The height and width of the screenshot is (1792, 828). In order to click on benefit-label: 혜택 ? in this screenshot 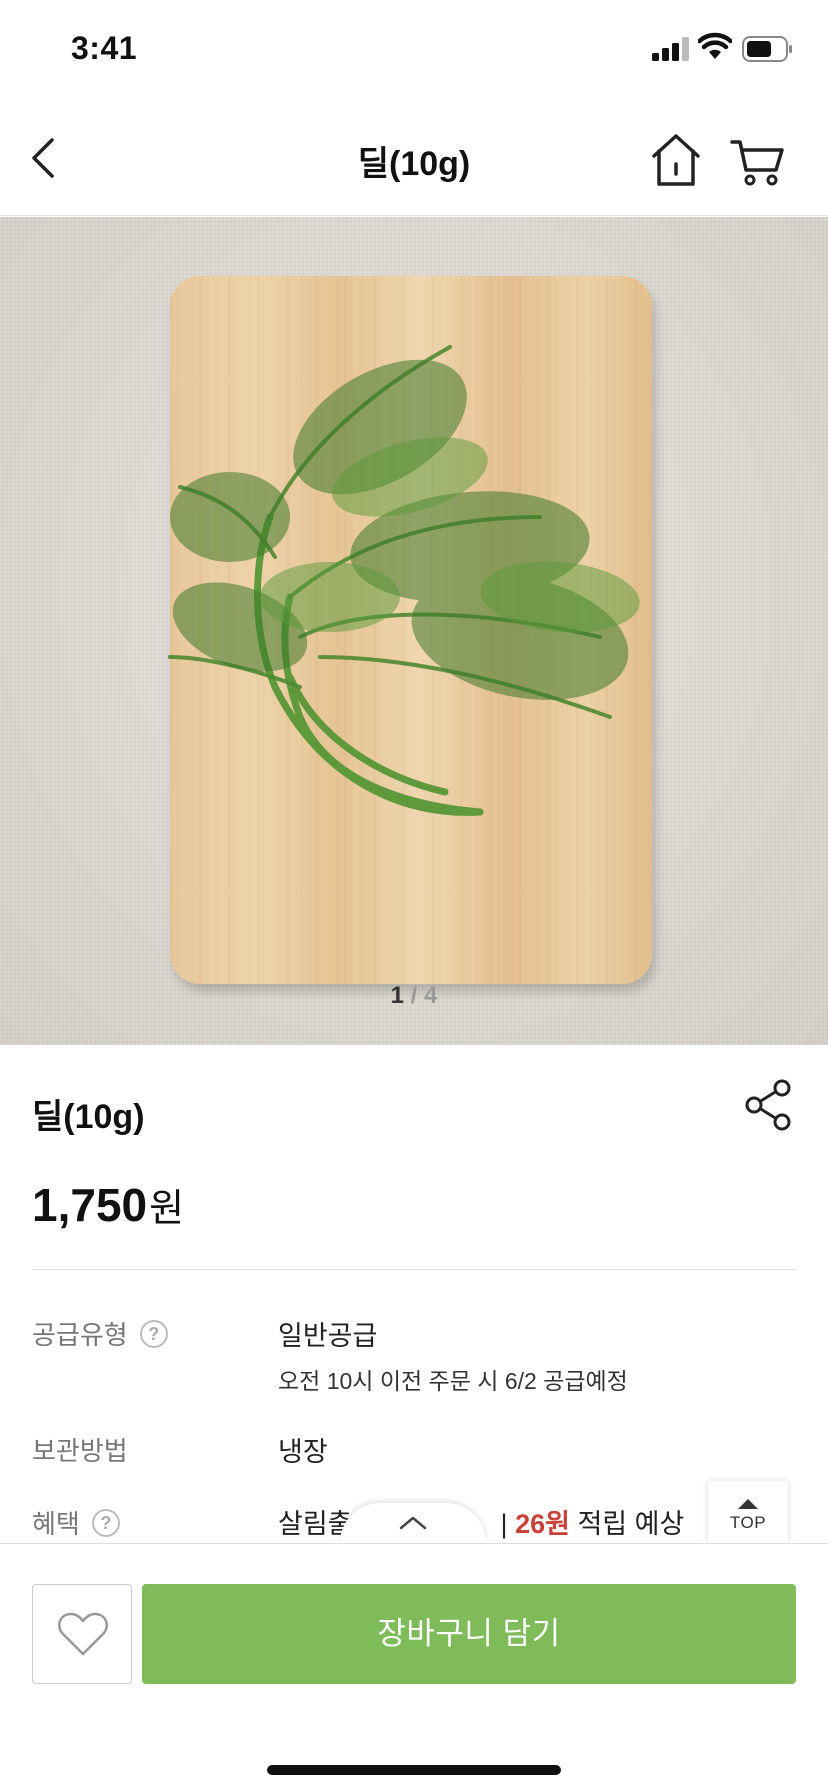, I will do `click(76, 1522)`.